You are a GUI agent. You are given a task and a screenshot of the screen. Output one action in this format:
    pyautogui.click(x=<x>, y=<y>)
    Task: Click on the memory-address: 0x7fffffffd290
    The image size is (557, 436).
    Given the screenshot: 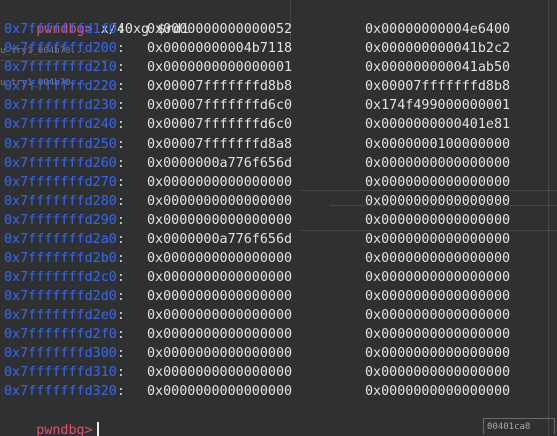 What is the action you would take?
    pyautogui.click(x=60, y=220)
    